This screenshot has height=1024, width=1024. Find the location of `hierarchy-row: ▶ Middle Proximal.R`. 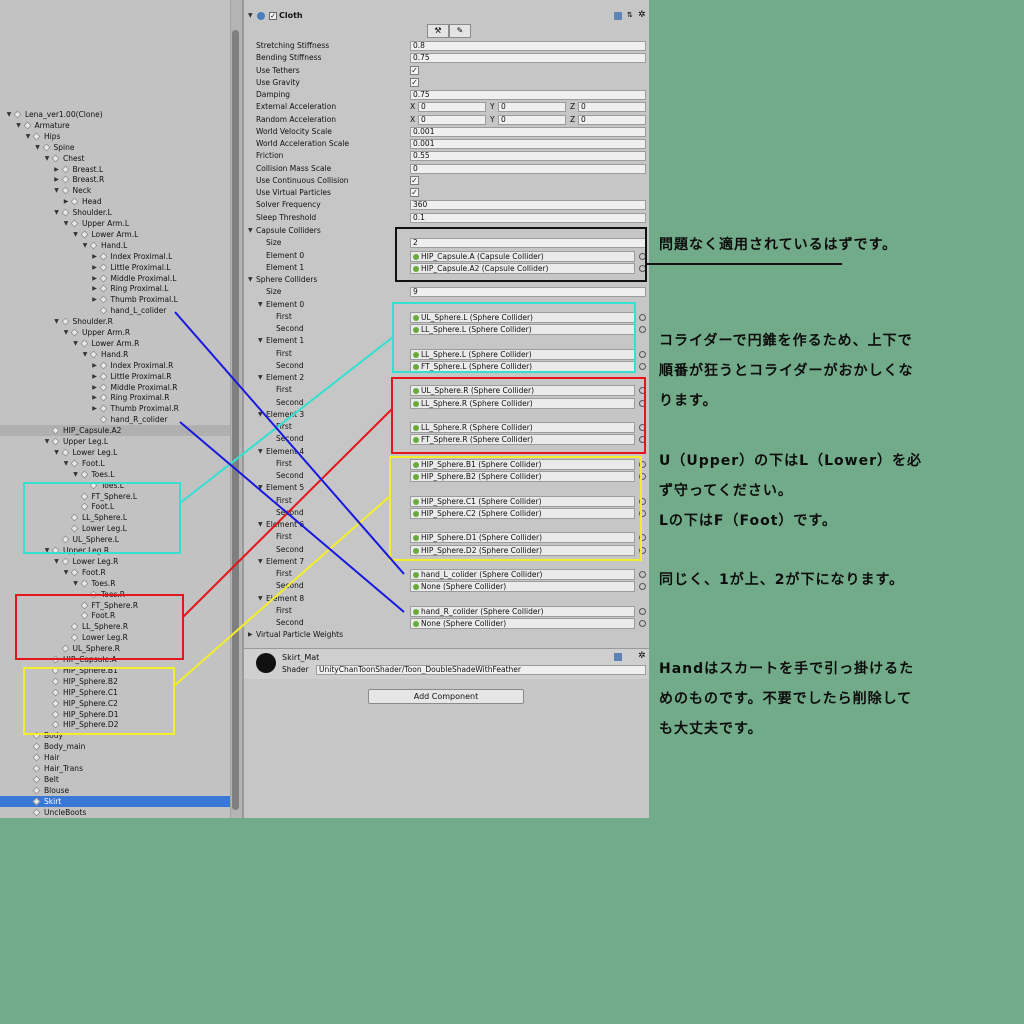

hierarchy-row: ▶ Middle Proximal.R is located at coordinates (115, 387).